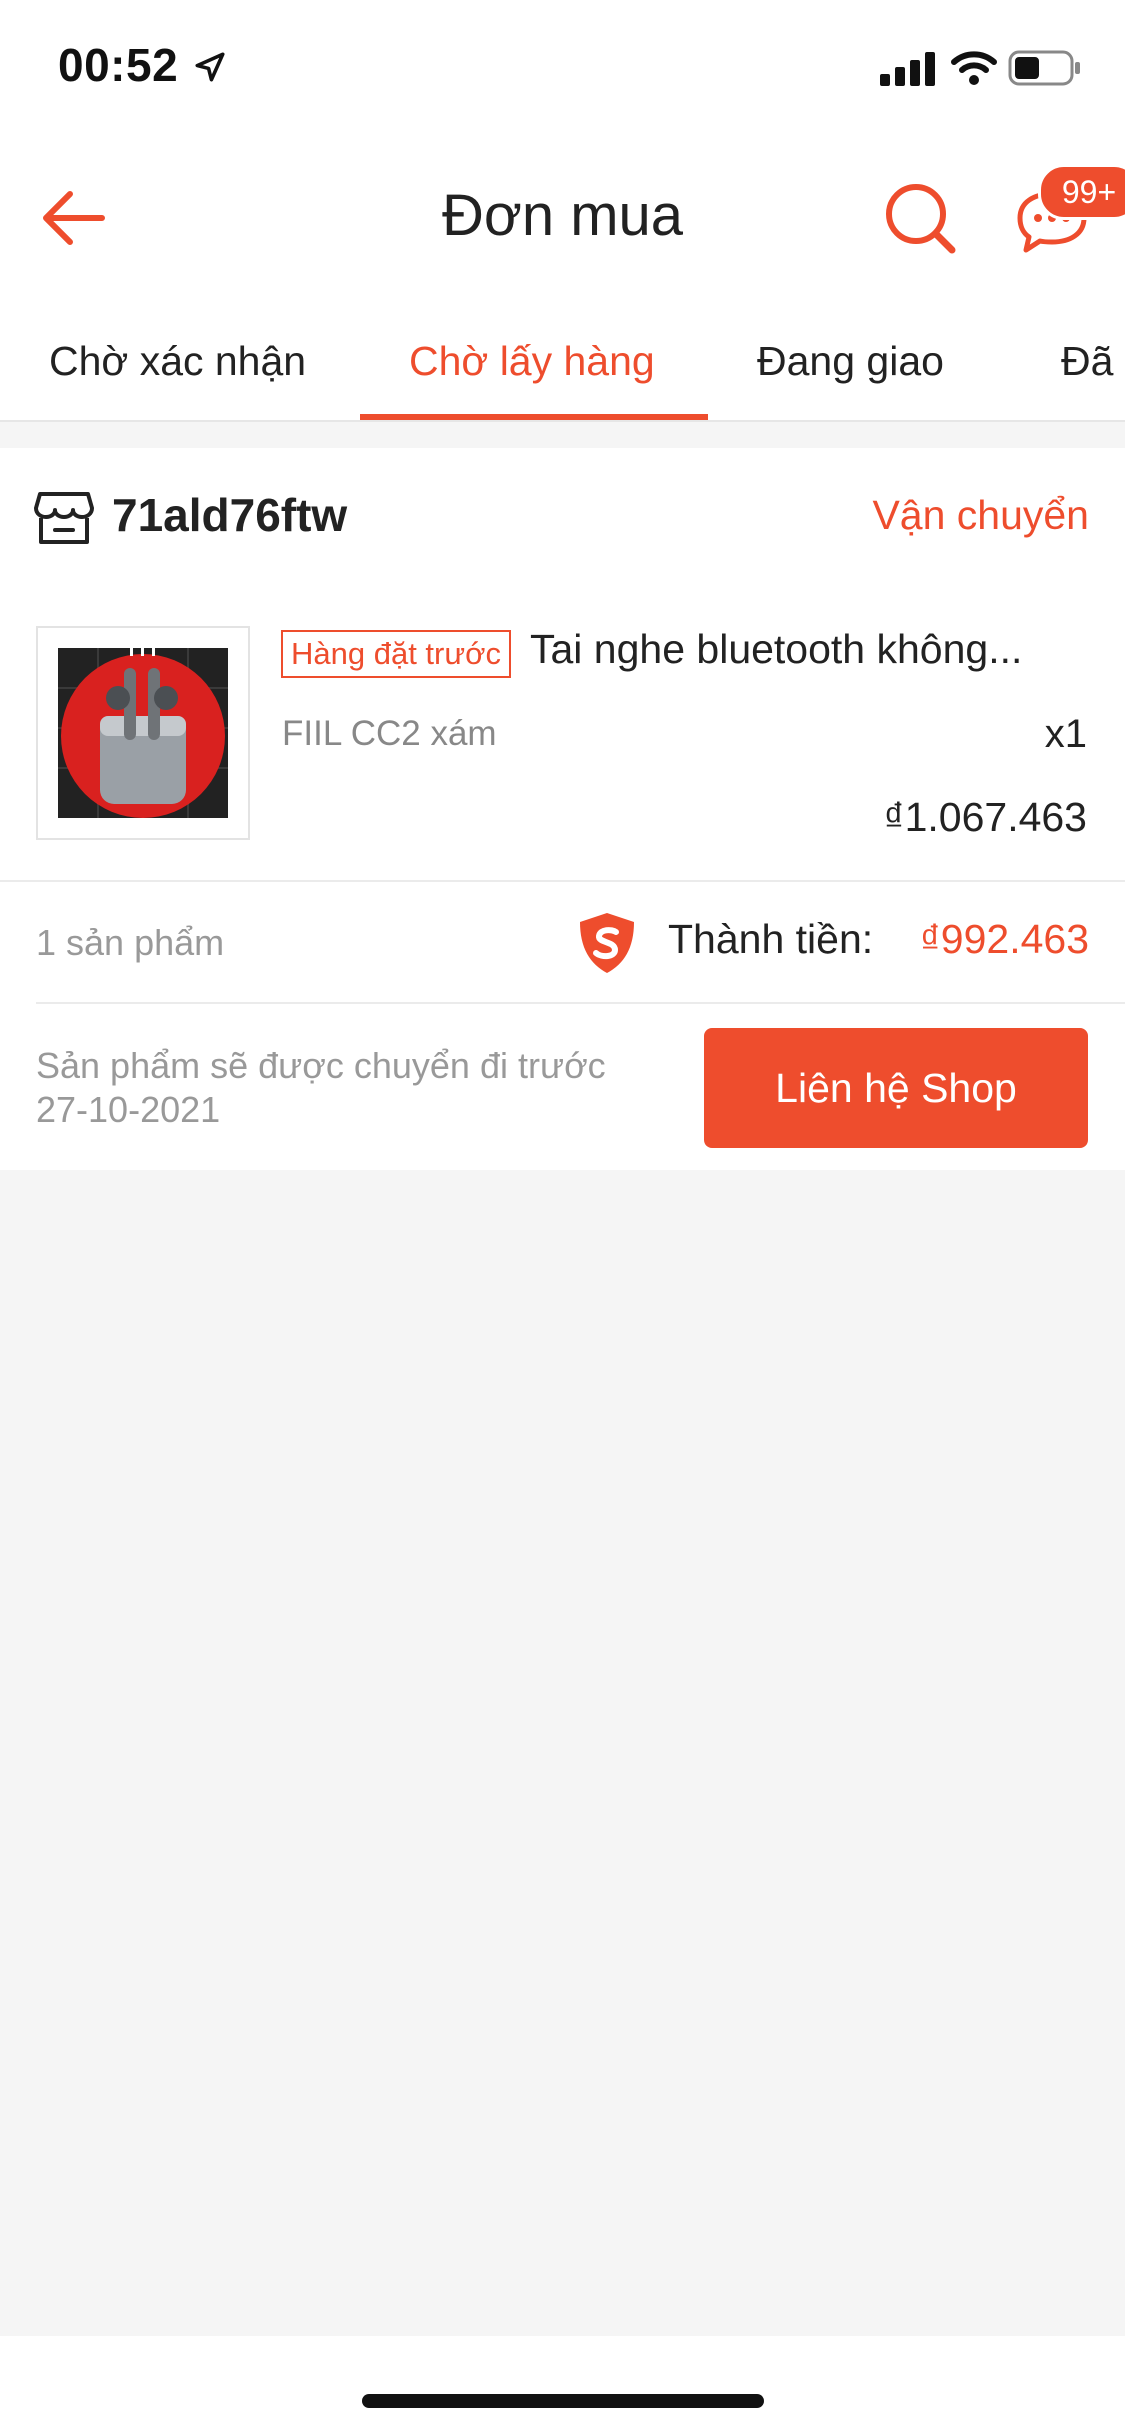  What do you see at coordinates (980, 515) in the screenshot?
I see `shipping-status: Vận chuyển` at bounding box center [980, 515].